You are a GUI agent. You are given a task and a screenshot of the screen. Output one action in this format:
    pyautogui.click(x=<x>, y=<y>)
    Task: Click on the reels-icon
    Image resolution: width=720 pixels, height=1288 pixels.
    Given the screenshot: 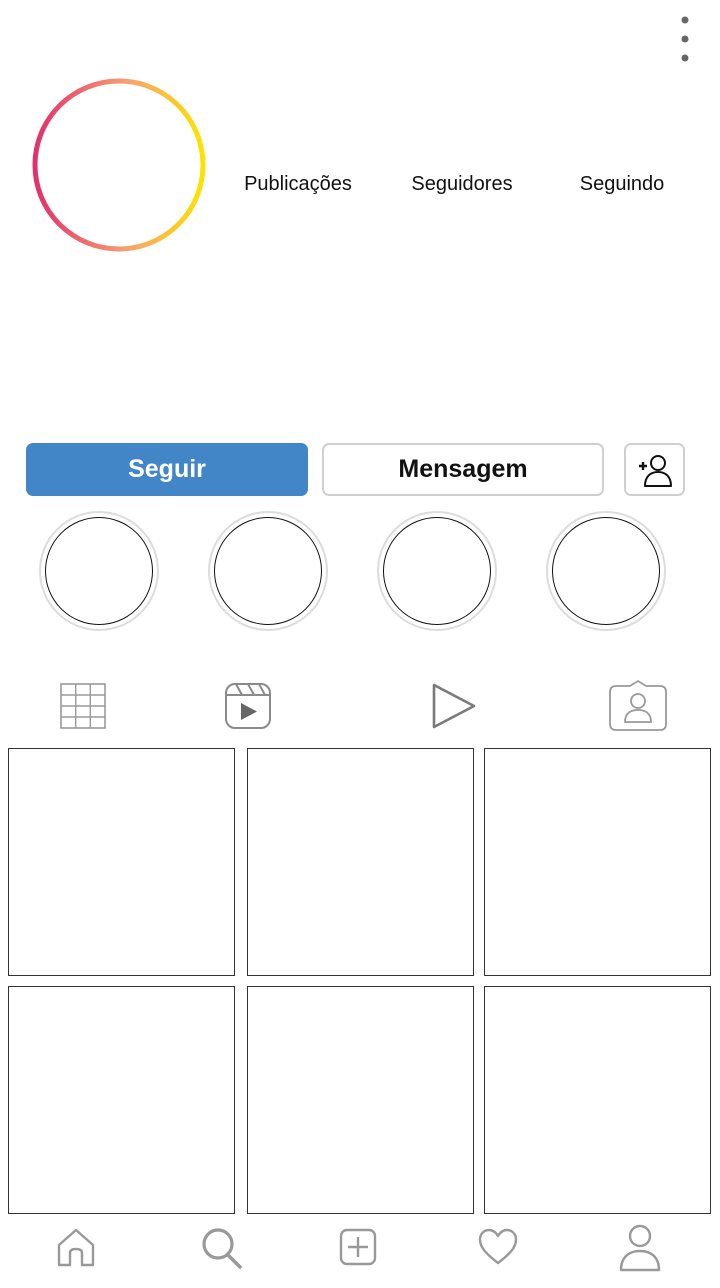 What is the action you would take?
    pyautogui.click(x=248, y=706)
    